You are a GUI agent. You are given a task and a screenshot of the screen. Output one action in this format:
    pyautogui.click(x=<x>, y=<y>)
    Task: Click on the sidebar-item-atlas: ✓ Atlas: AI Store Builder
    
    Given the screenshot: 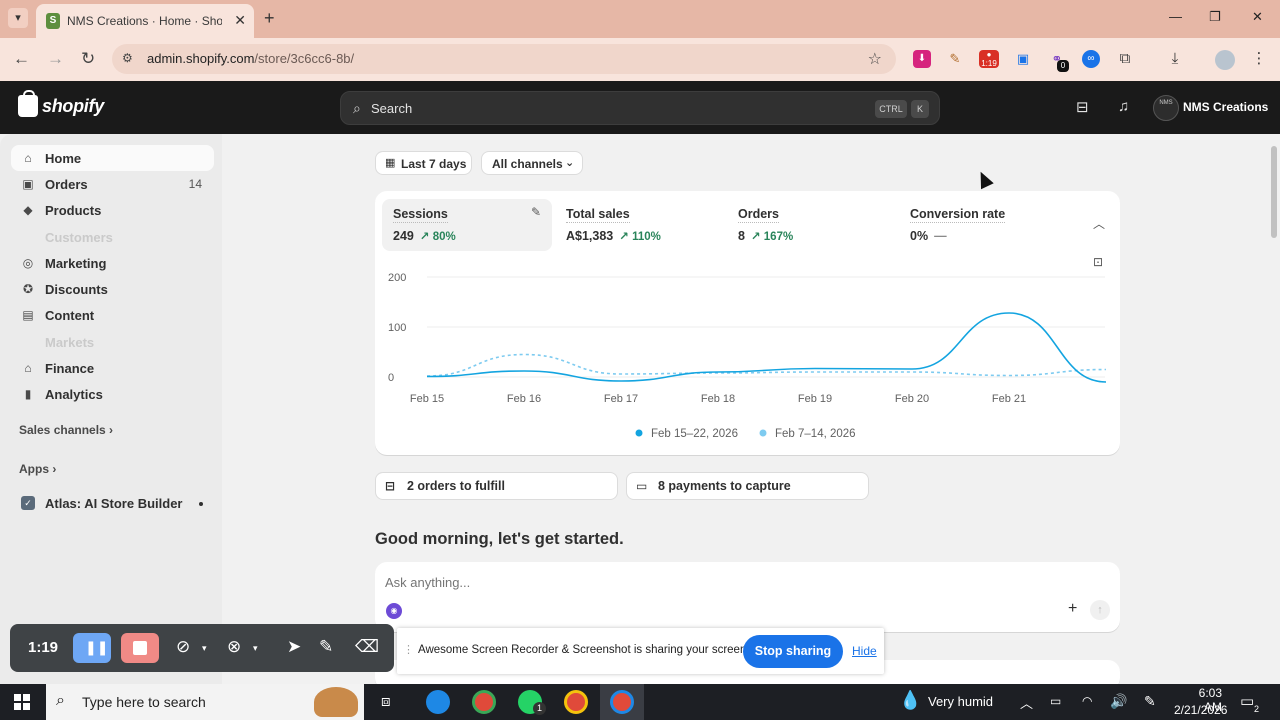 What is the action you would take?
    pyautogui.click(x=112, y=503)
    